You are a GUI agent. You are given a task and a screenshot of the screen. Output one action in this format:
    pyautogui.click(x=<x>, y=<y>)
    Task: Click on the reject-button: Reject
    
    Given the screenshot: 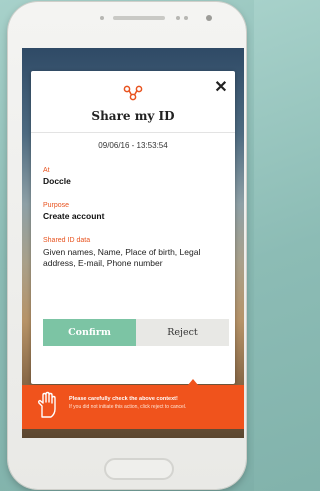 What is the action you would take?
    pyautogui.click(x=182, y=332)
    